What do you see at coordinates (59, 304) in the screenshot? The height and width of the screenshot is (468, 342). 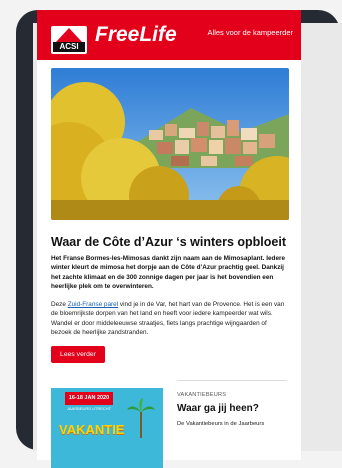 I see `body-prefix: Deze` at bounding box center [59, 304].